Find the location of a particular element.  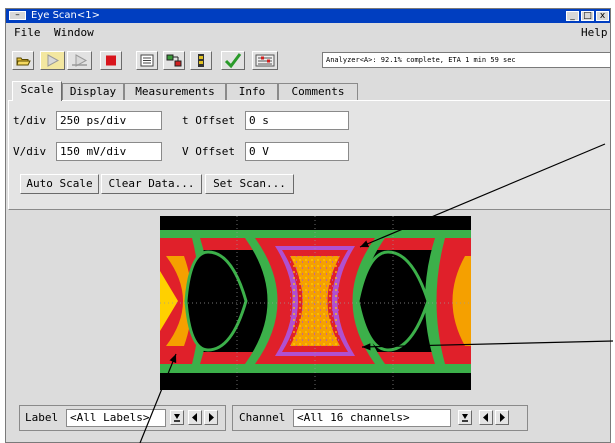

maximize-button: □ is located at coordinates (587, 16).